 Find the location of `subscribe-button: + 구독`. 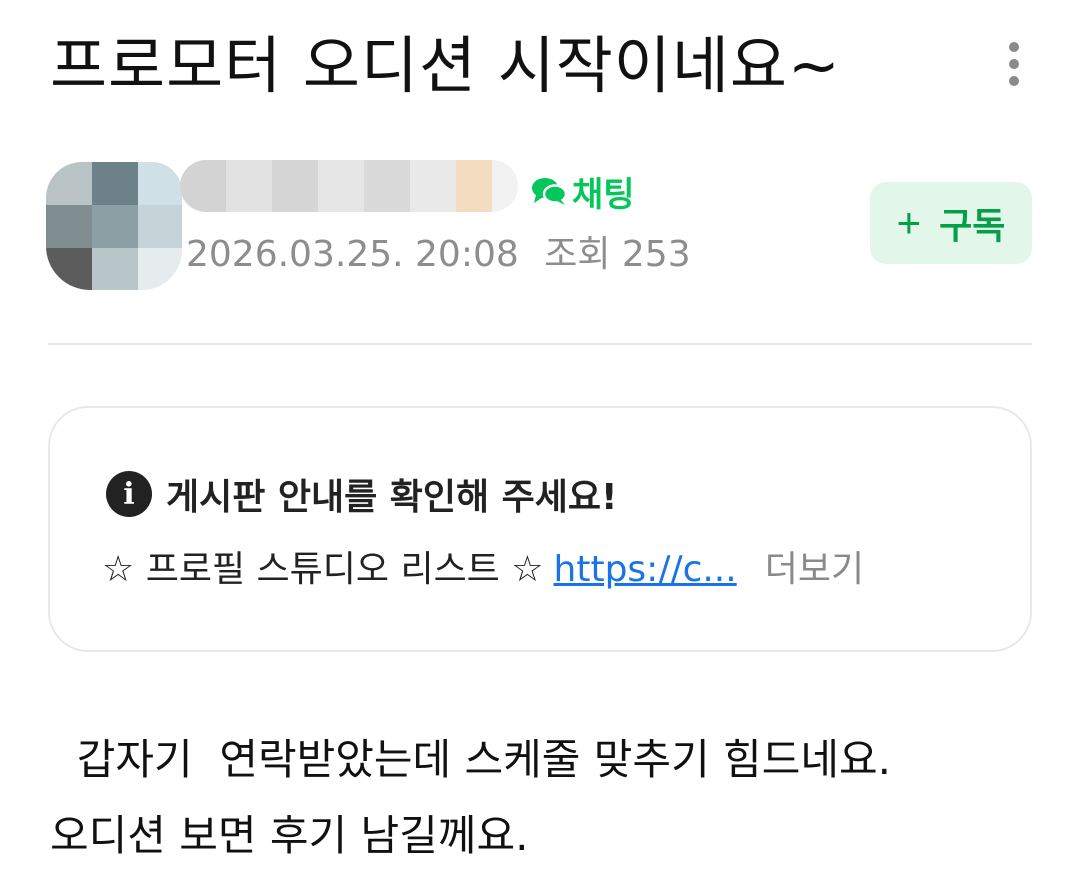

subscribe-button: + 구독 is located at coordinates (951, 223).